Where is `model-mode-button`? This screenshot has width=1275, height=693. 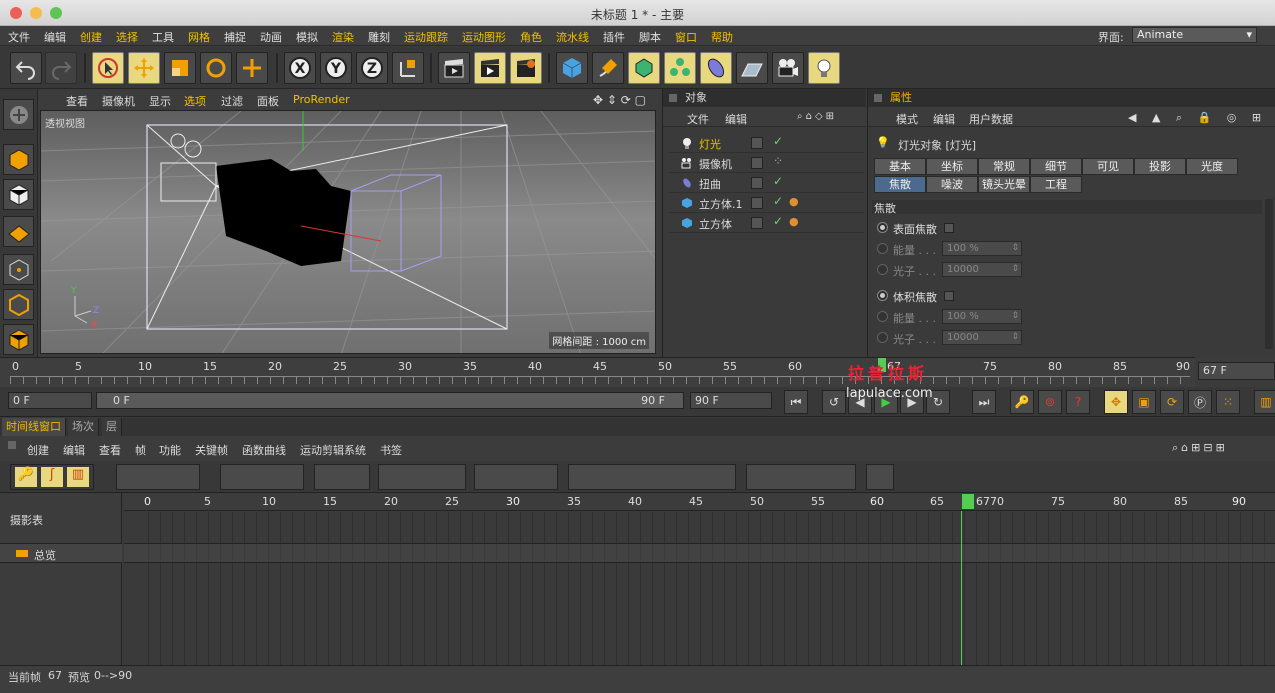
model-mode-button is located at coordinates (18, 159).